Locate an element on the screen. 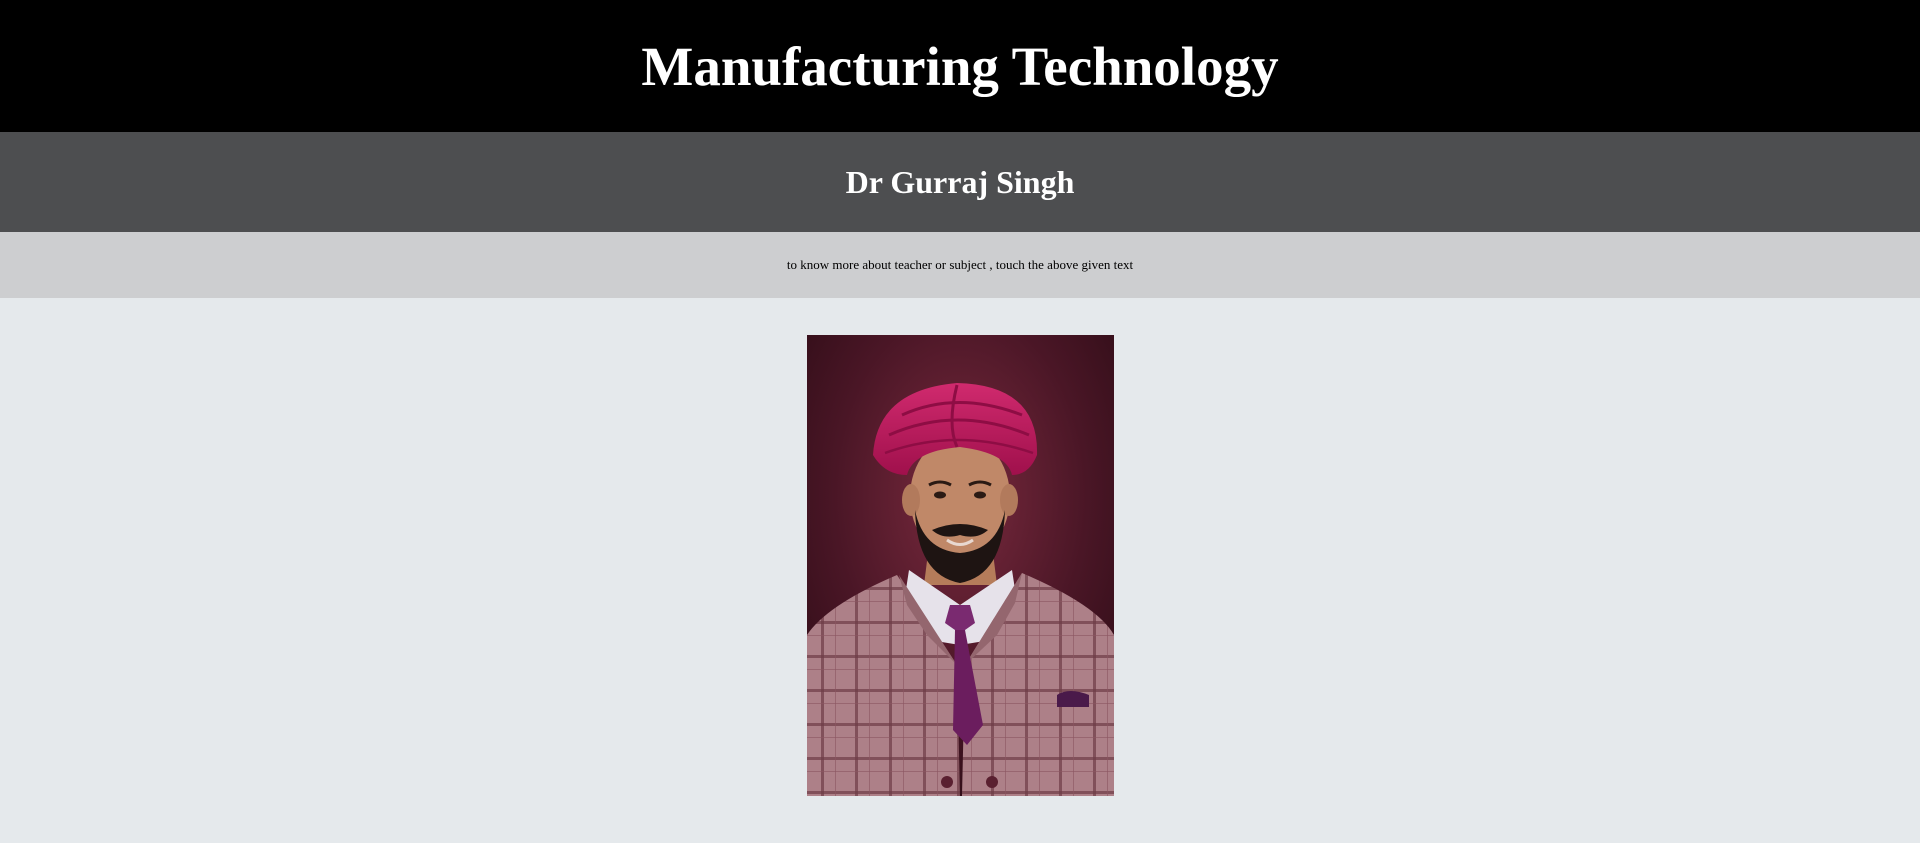  teacher-name-link: Dr Gurraj Singh is located at coordinates (960, 182).